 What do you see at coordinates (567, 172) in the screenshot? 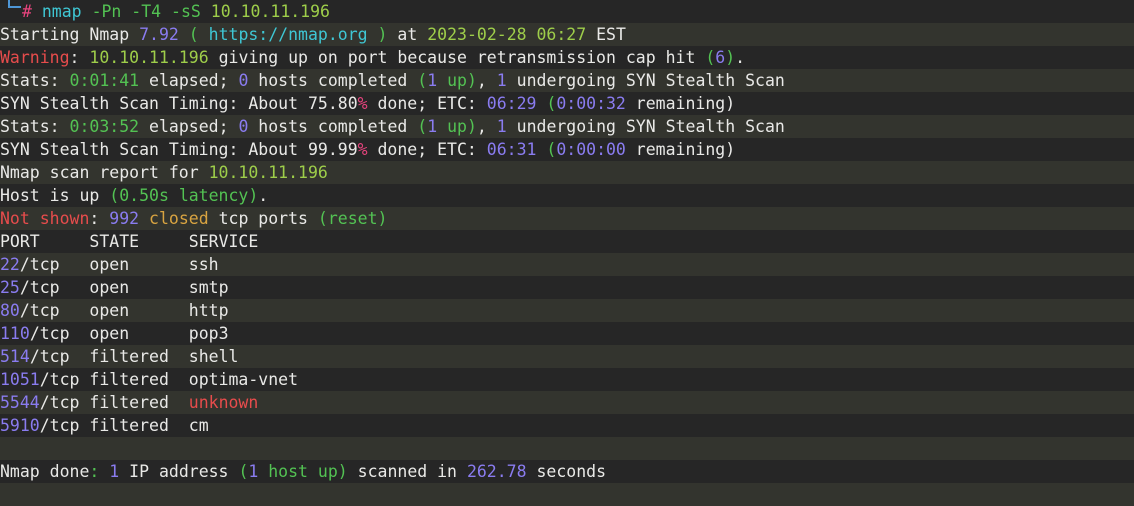
I see `terminal-line-scan-report: Nmap scan report for 10.10.11.196` at bounding box center [567, 172].